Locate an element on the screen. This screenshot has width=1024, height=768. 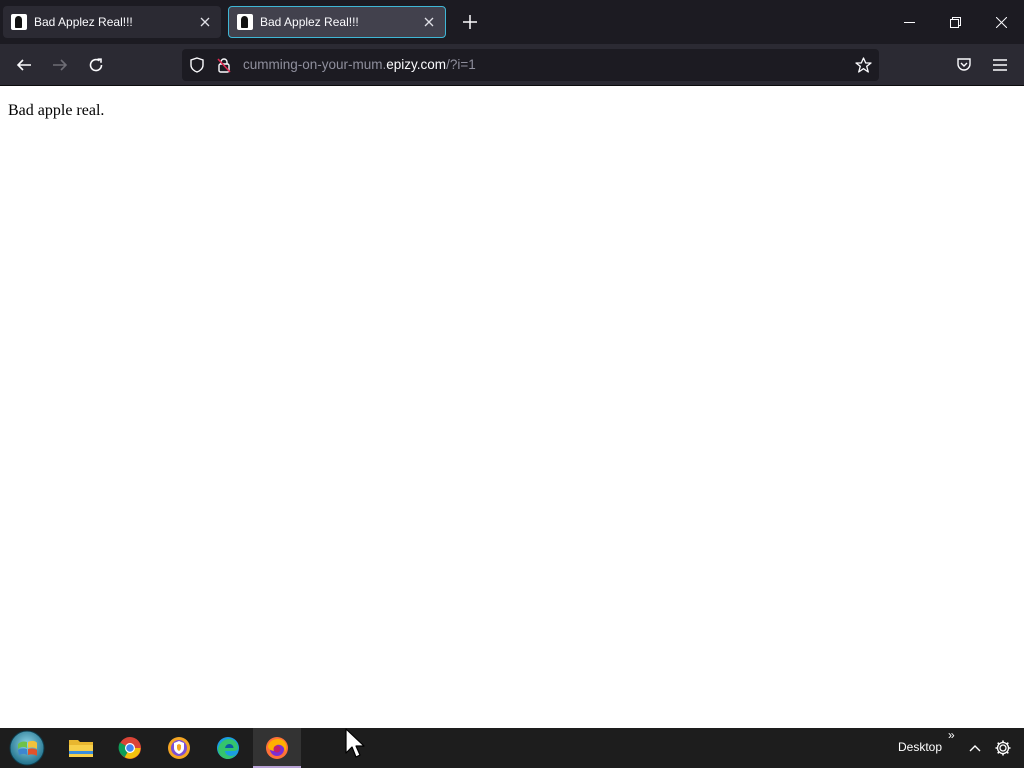
pocket-icon is located at coordinates (964, 64).